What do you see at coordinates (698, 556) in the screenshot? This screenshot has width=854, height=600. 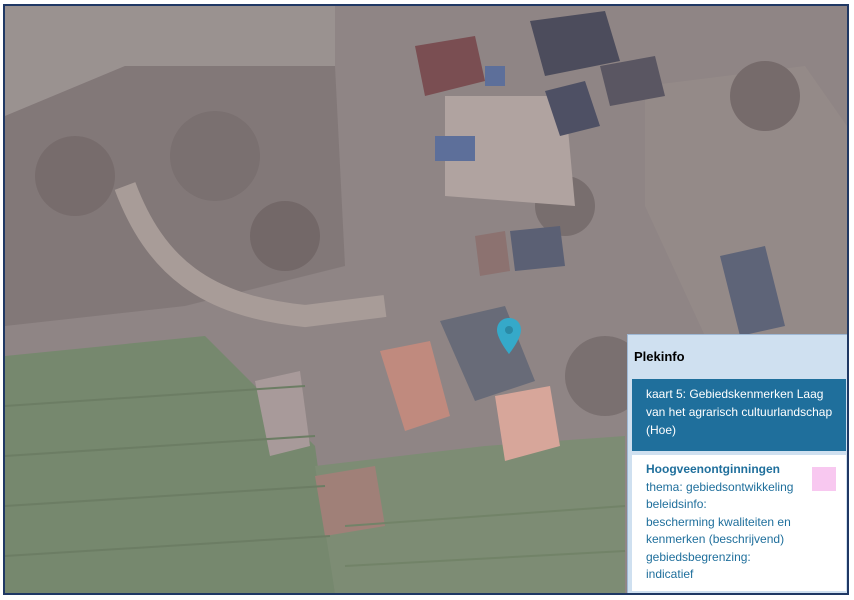 I see `feature-line-gebiedsbegrenzing: gebiedsbegrenzing:` at bounding box center [698, 556].